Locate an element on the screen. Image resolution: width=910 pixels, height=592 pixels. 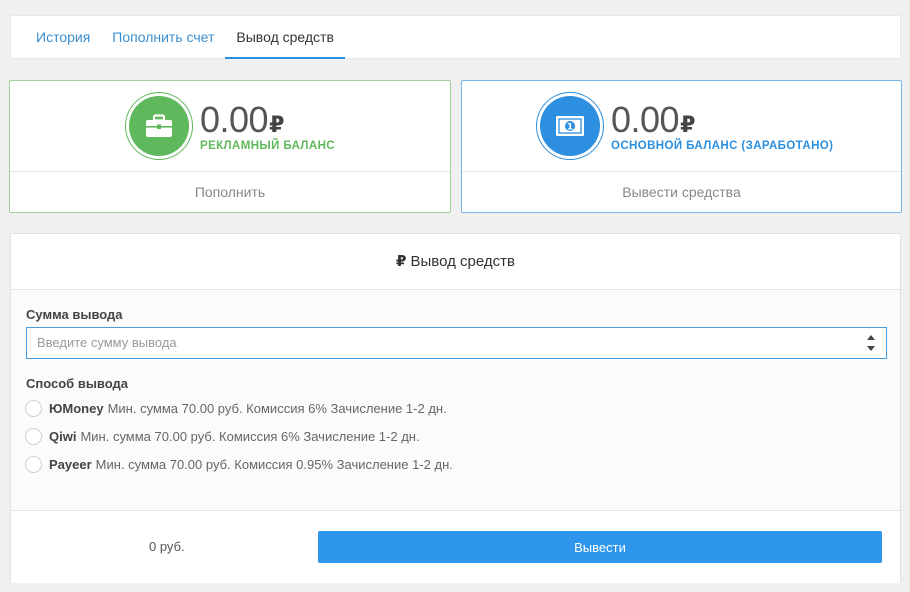
tab-withdraw: Вывод средств is located at coordinates (285, 37).